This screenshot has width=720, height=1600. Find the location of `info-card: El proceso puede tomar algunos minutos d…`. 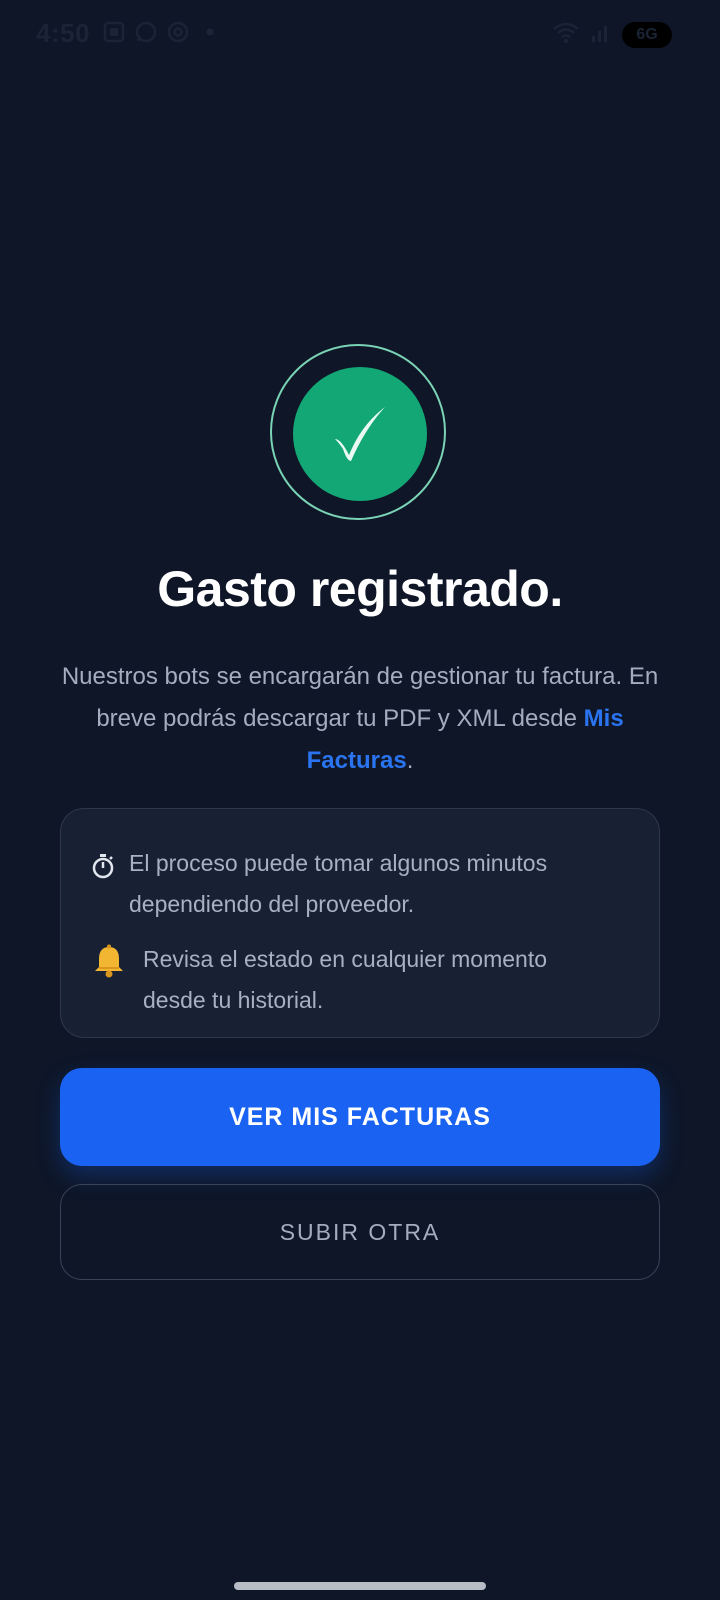

info-card: El proceso puede tomar algunos minutos d… is located at coordinates (360, 923).